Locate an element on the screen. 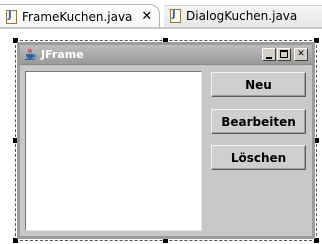 This screenshot has width=322, height=244. bearbeiten-button: Bearbeiten is located at coordinates (258, 121).